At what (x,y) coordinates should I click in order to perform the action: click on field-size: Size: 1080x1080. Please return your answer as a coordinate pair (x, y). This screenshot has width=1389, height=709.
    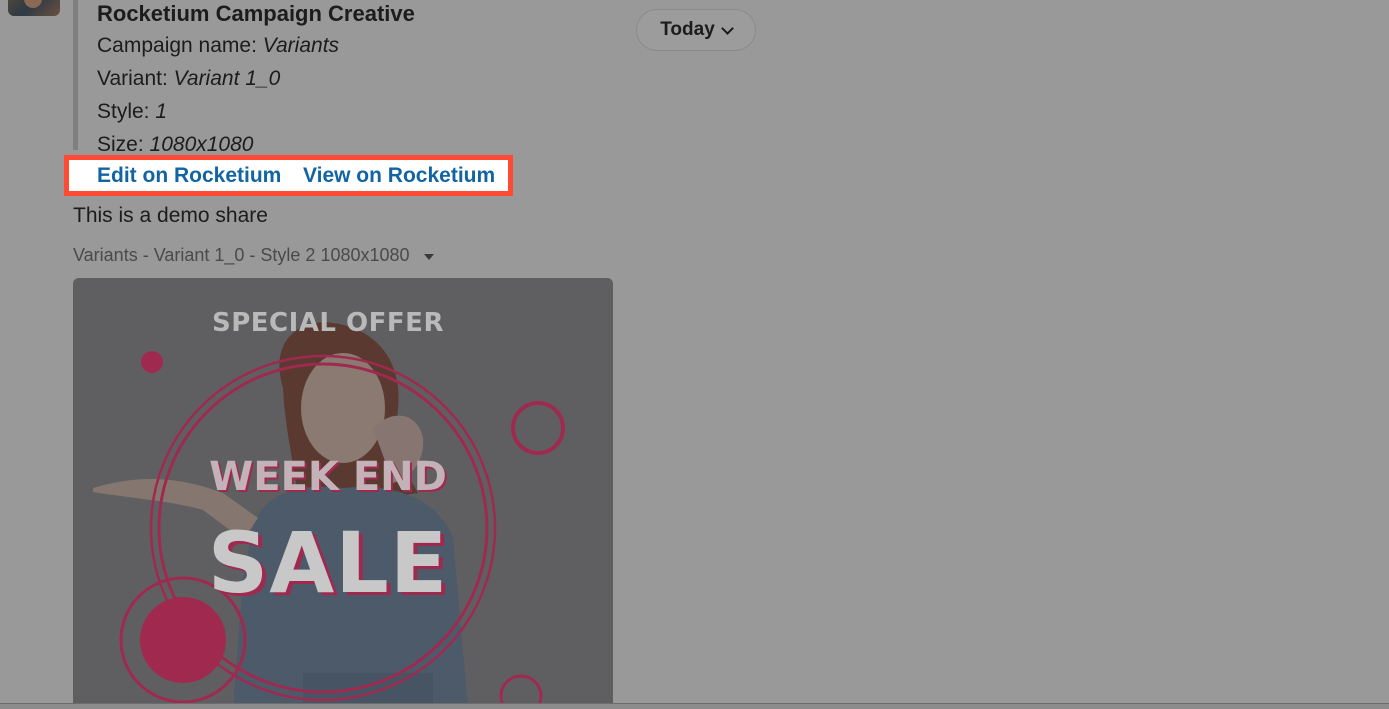
    Looking at the image, I should click on (175, 144).